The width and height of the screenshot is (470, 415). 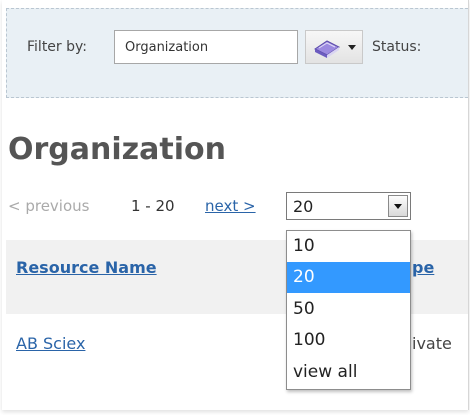 I want to click on option-100: 100, so click(x=348, y=340).